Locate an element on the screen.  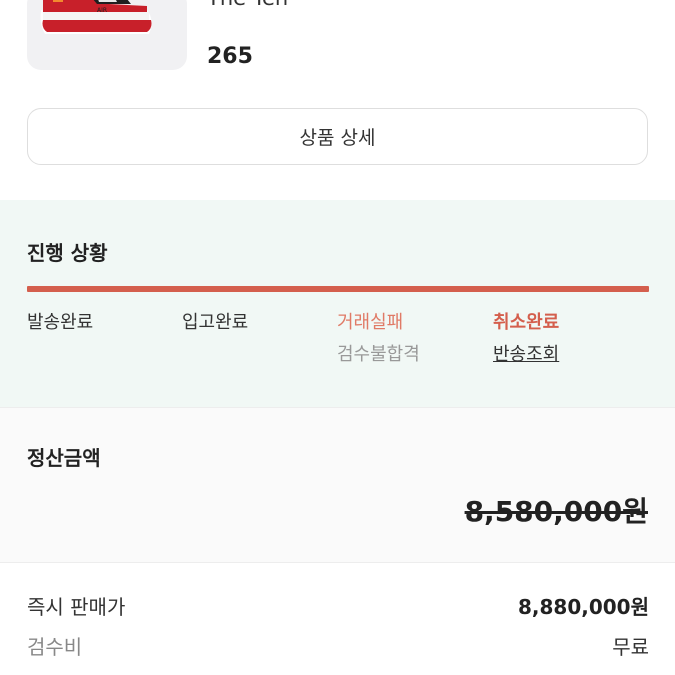
step-label: 입고완료 is located at coordinates (215, 322).